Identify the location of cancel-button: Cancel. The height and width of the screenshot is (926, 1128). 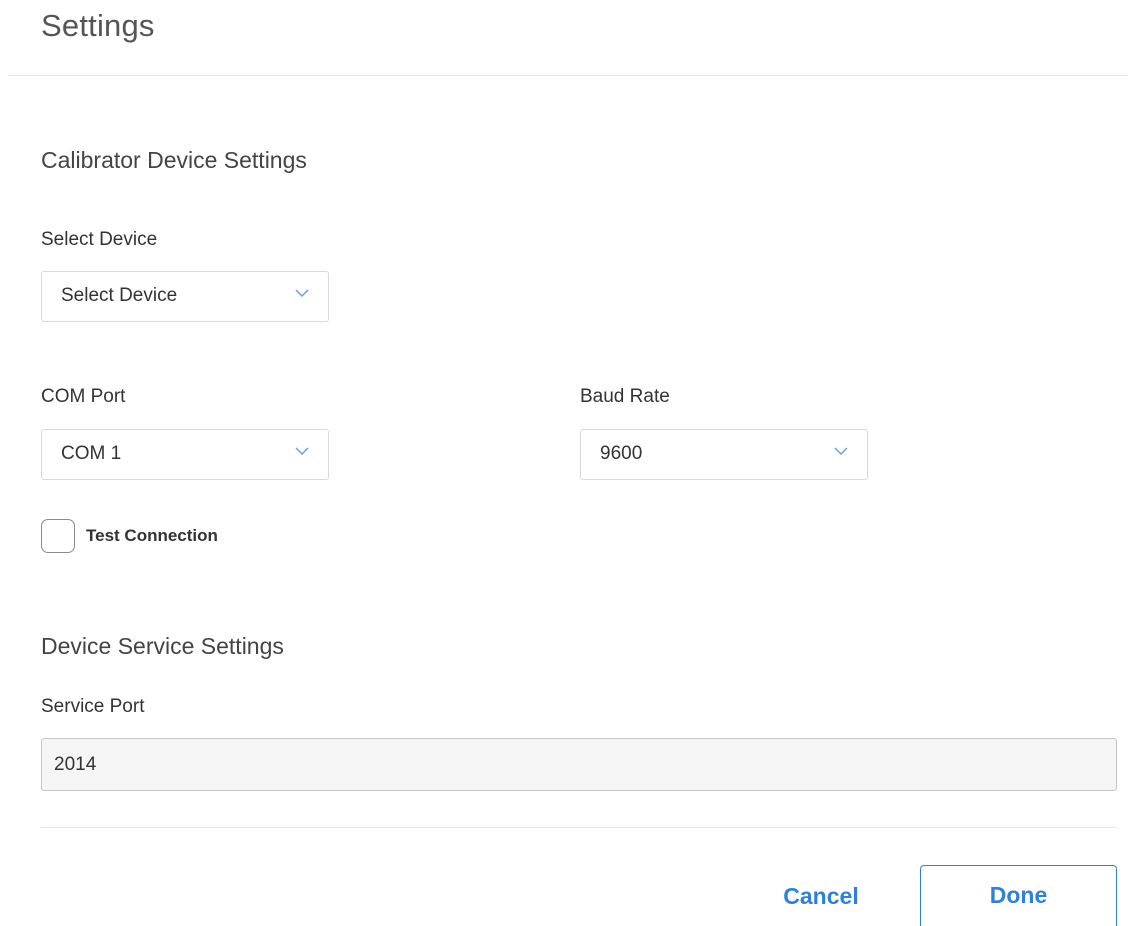
(821, 896).